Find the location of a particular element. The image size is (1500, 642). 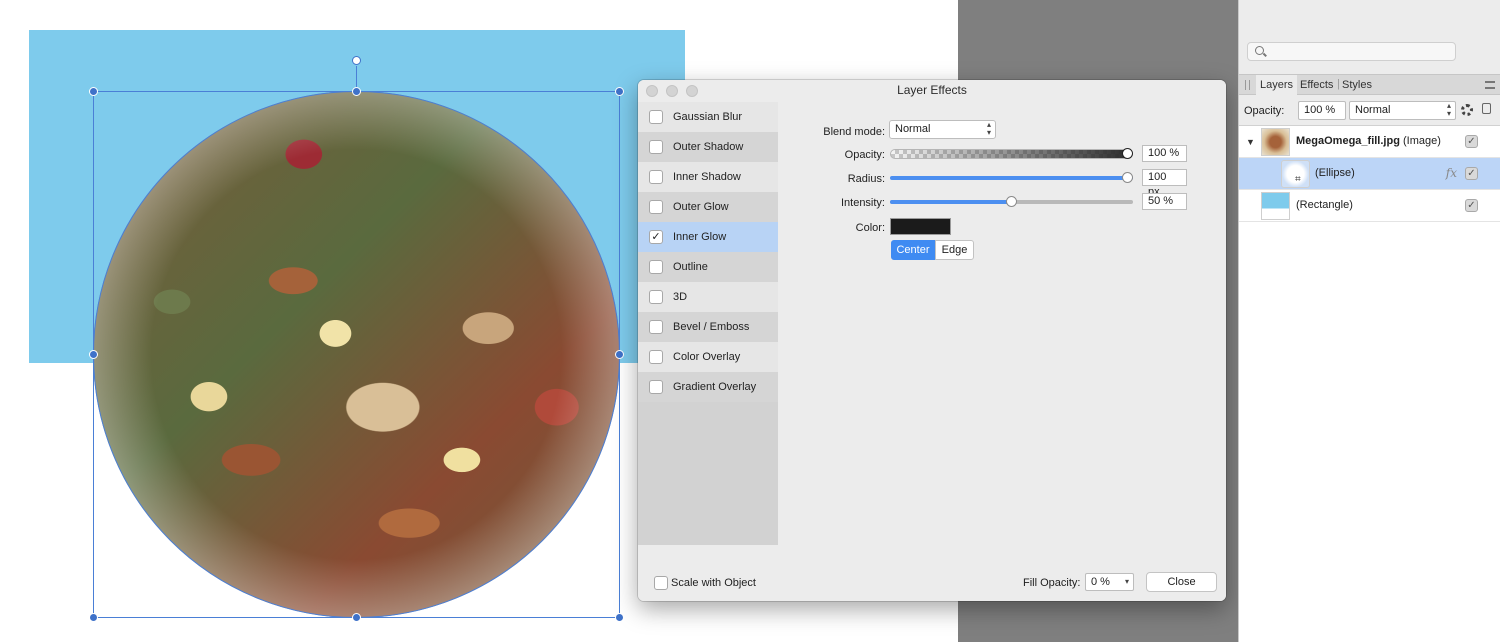

minimize-window-icon is located at coordinates (672, 91).